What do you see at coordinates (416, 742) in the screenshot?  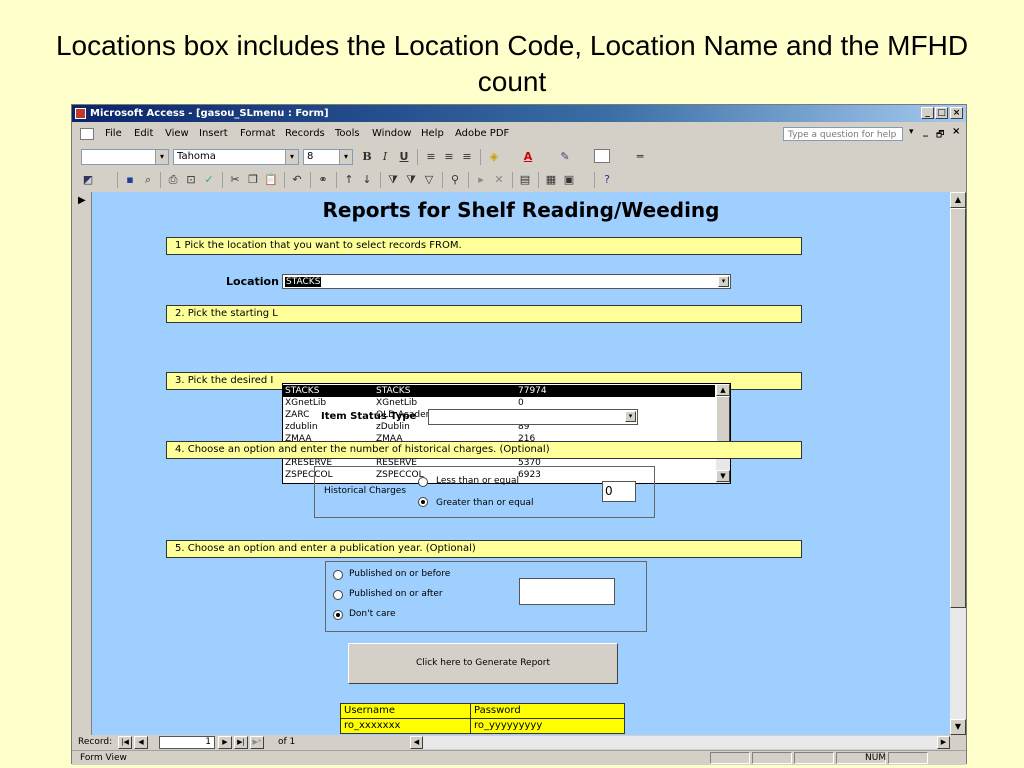 I see `scroll-left-button: ◀` at bounding box center [416, 742].